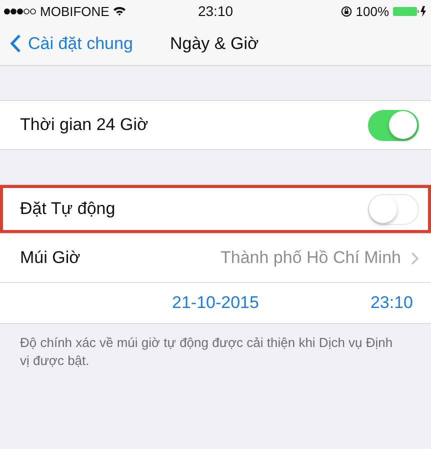 The width and height of the screenshot is (431, 449). Describe the element at coordinates (68, 209) in the screenshot. I see `setting-label: Đặt Tự động` at that location.